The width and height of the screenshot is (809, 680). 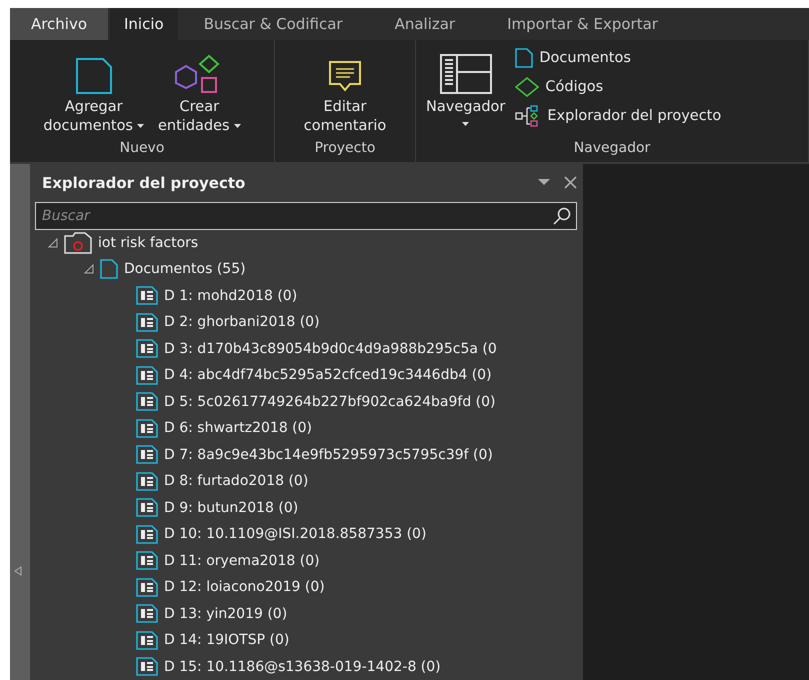 I want to click on comment-icon, so click(x=345, y=77).